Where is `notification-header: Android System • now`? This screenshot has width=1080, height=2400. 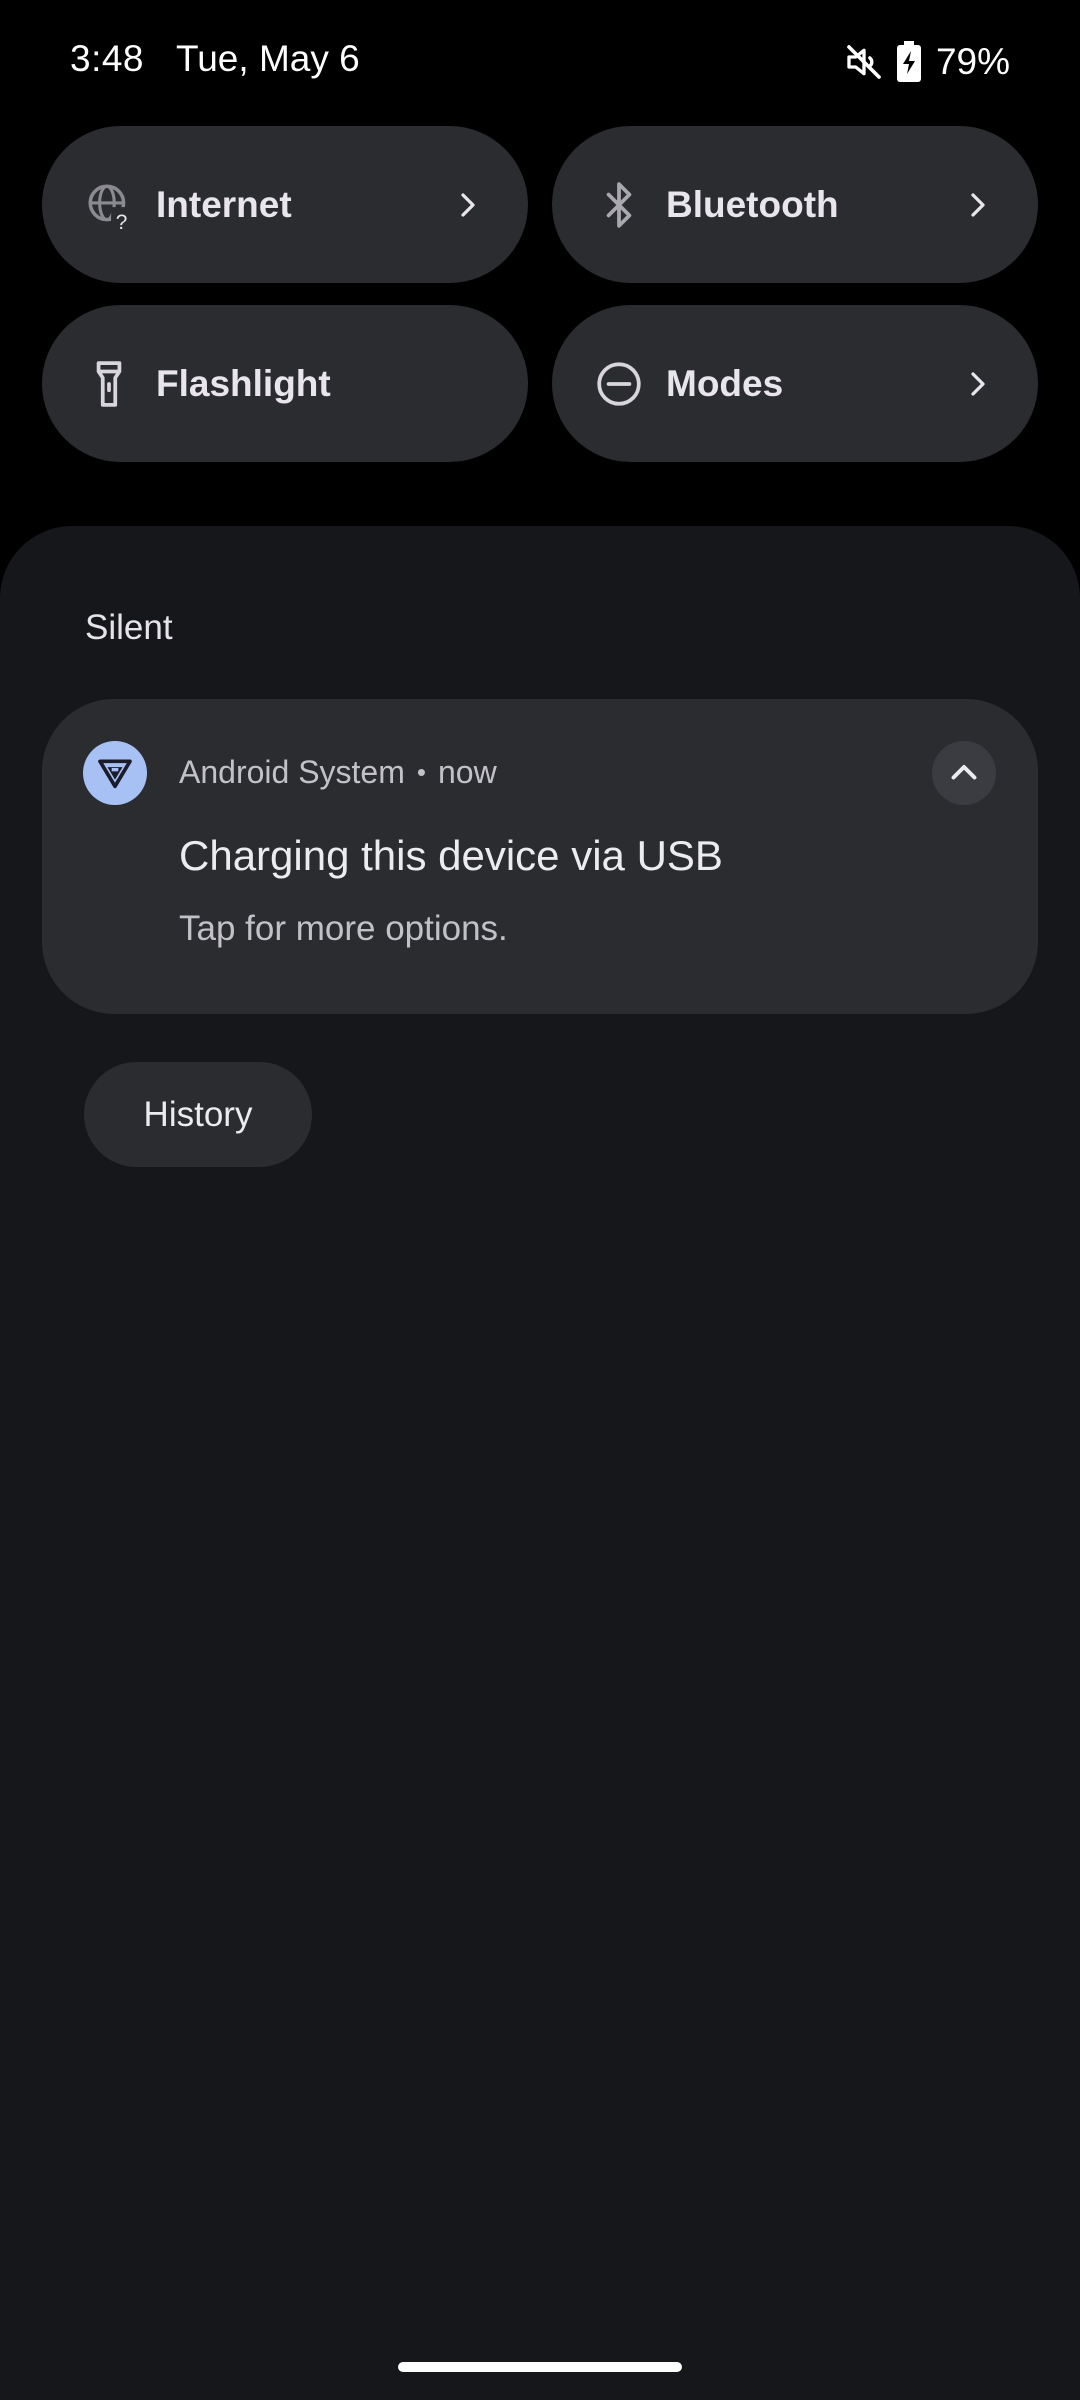
notification-header: Android System • now is located at coordinates (338, 772).